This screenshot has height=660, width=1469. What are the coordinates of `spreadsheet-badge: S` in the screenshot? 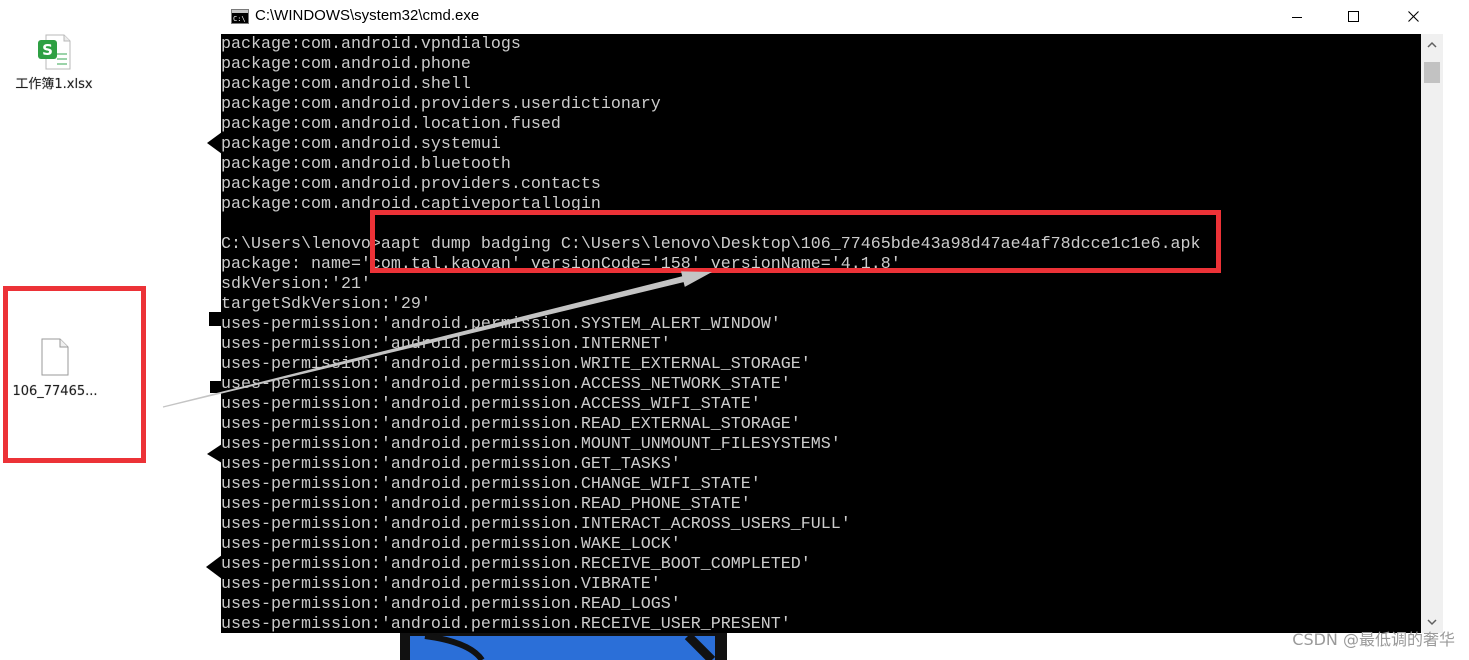 It's located at (47, 50).